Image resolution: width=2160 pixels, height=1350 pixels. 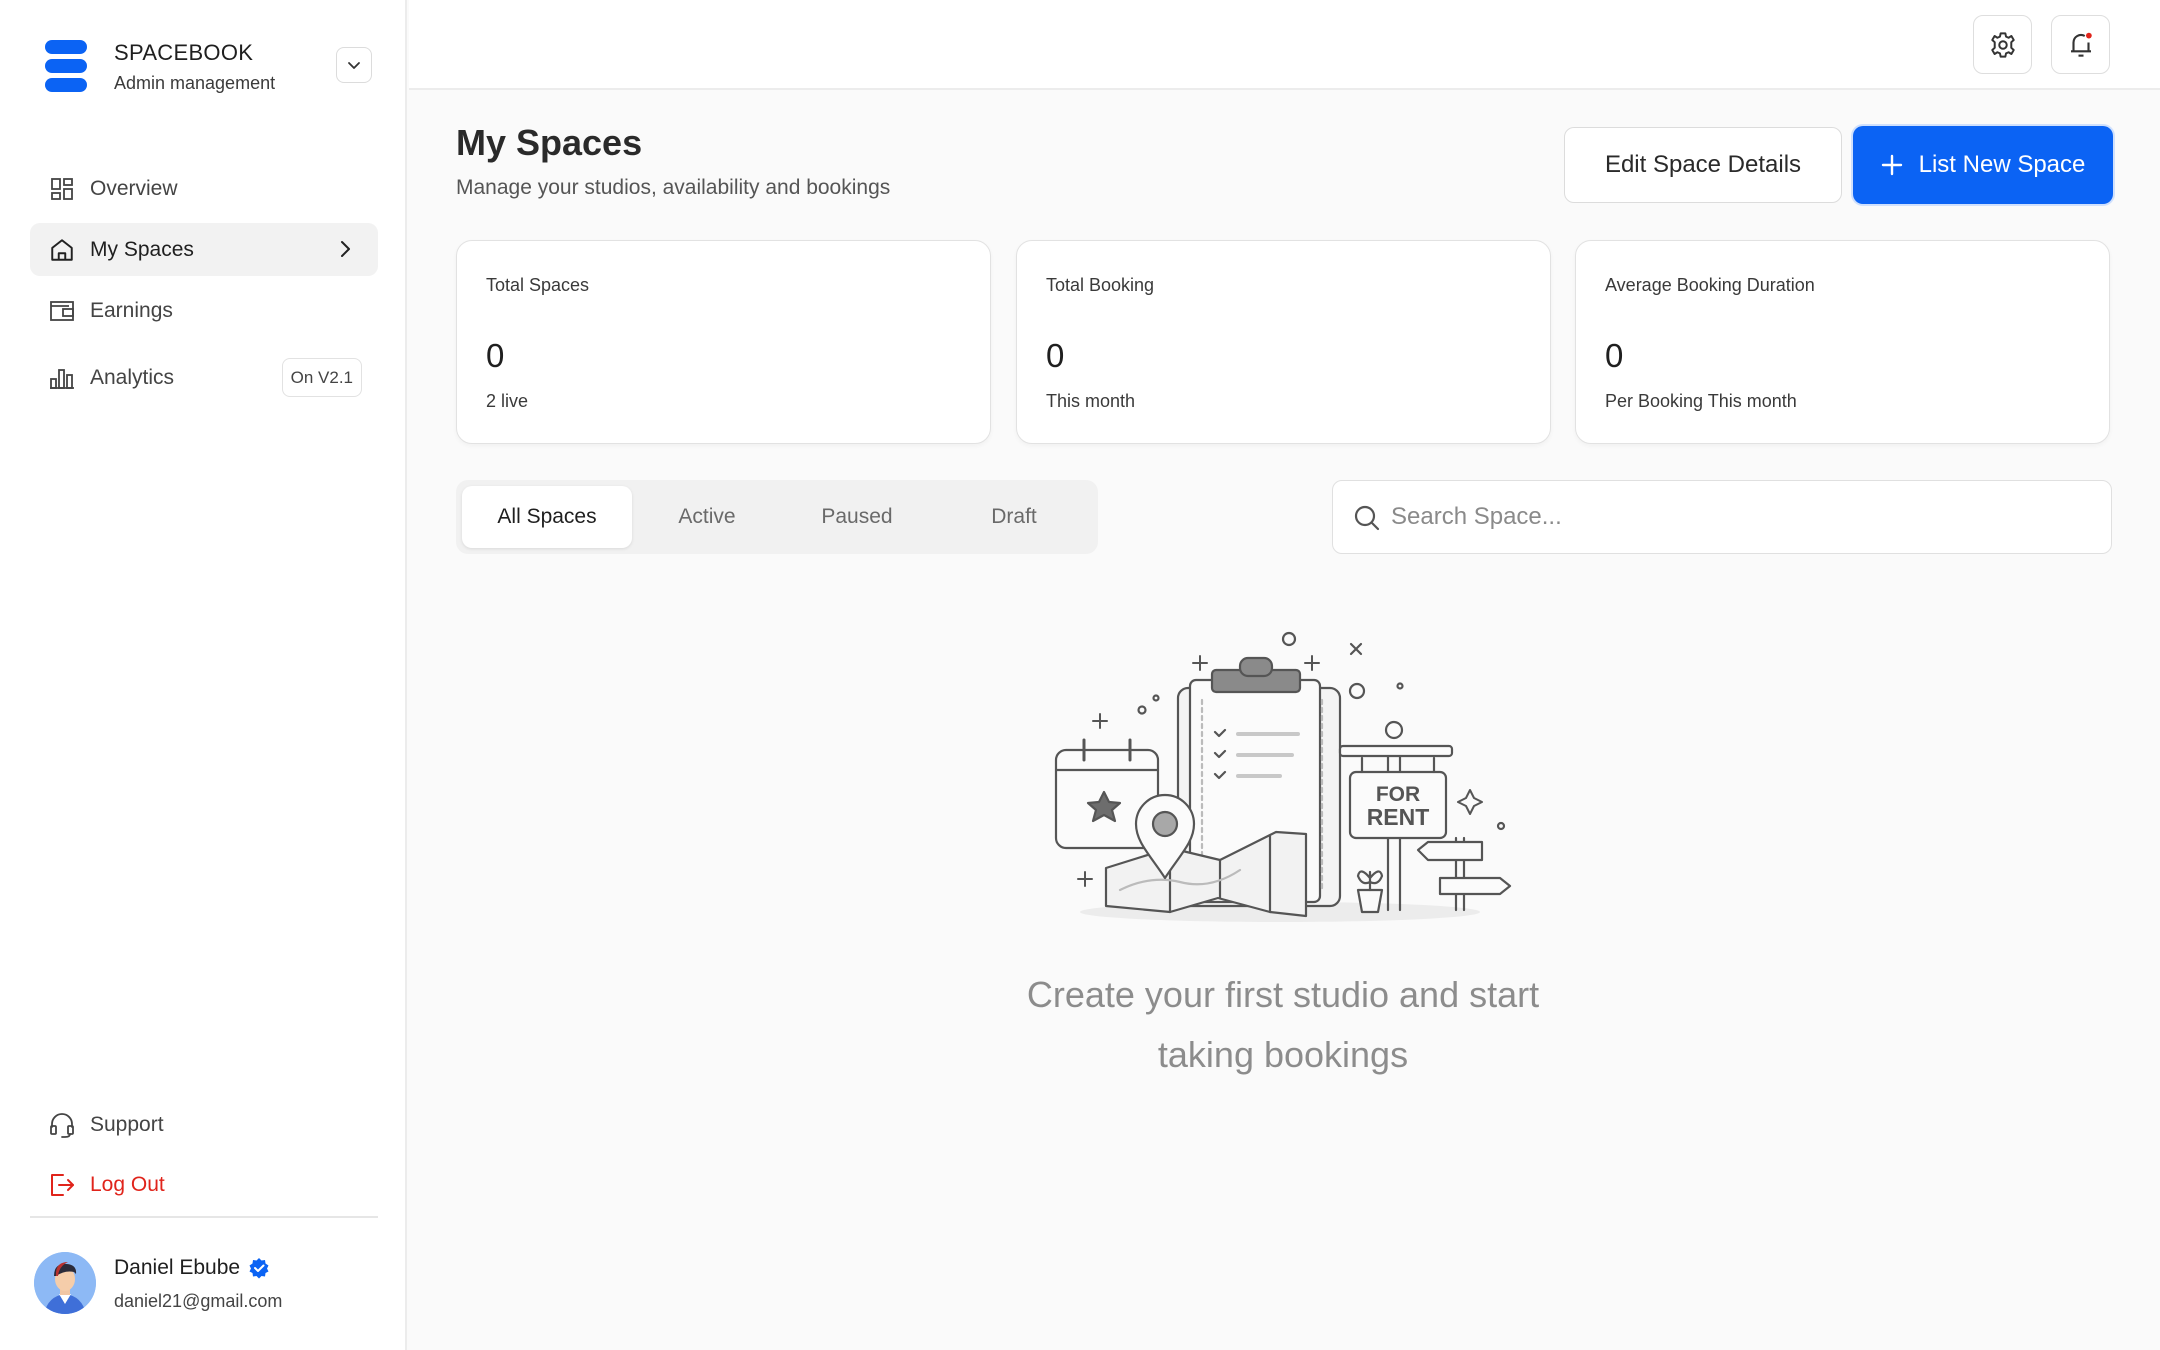 I want to click on sidebar-item-label: Log Out, so click(x=127, y=1184).